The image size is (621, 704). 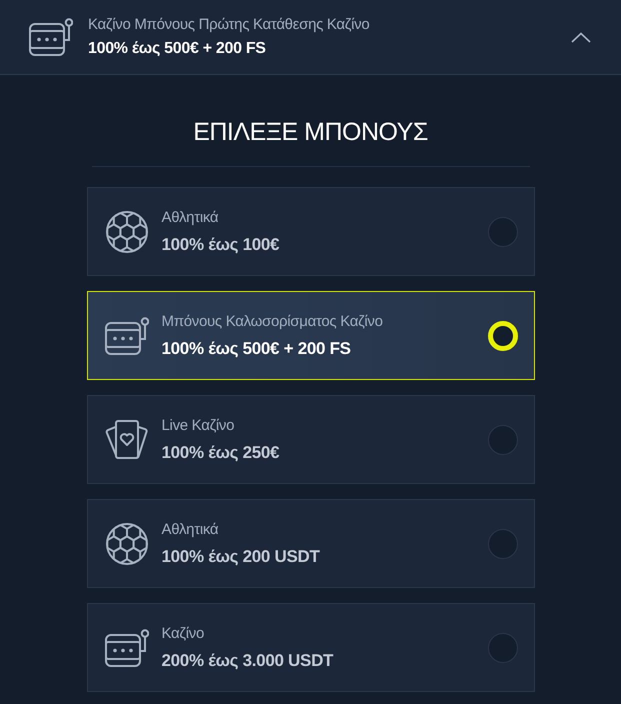 What do you see at coordinates (248, 660) in the screenshot?
I see `option-amount: 200% έως 3.000 USDT` at bounding box center [248, 660].